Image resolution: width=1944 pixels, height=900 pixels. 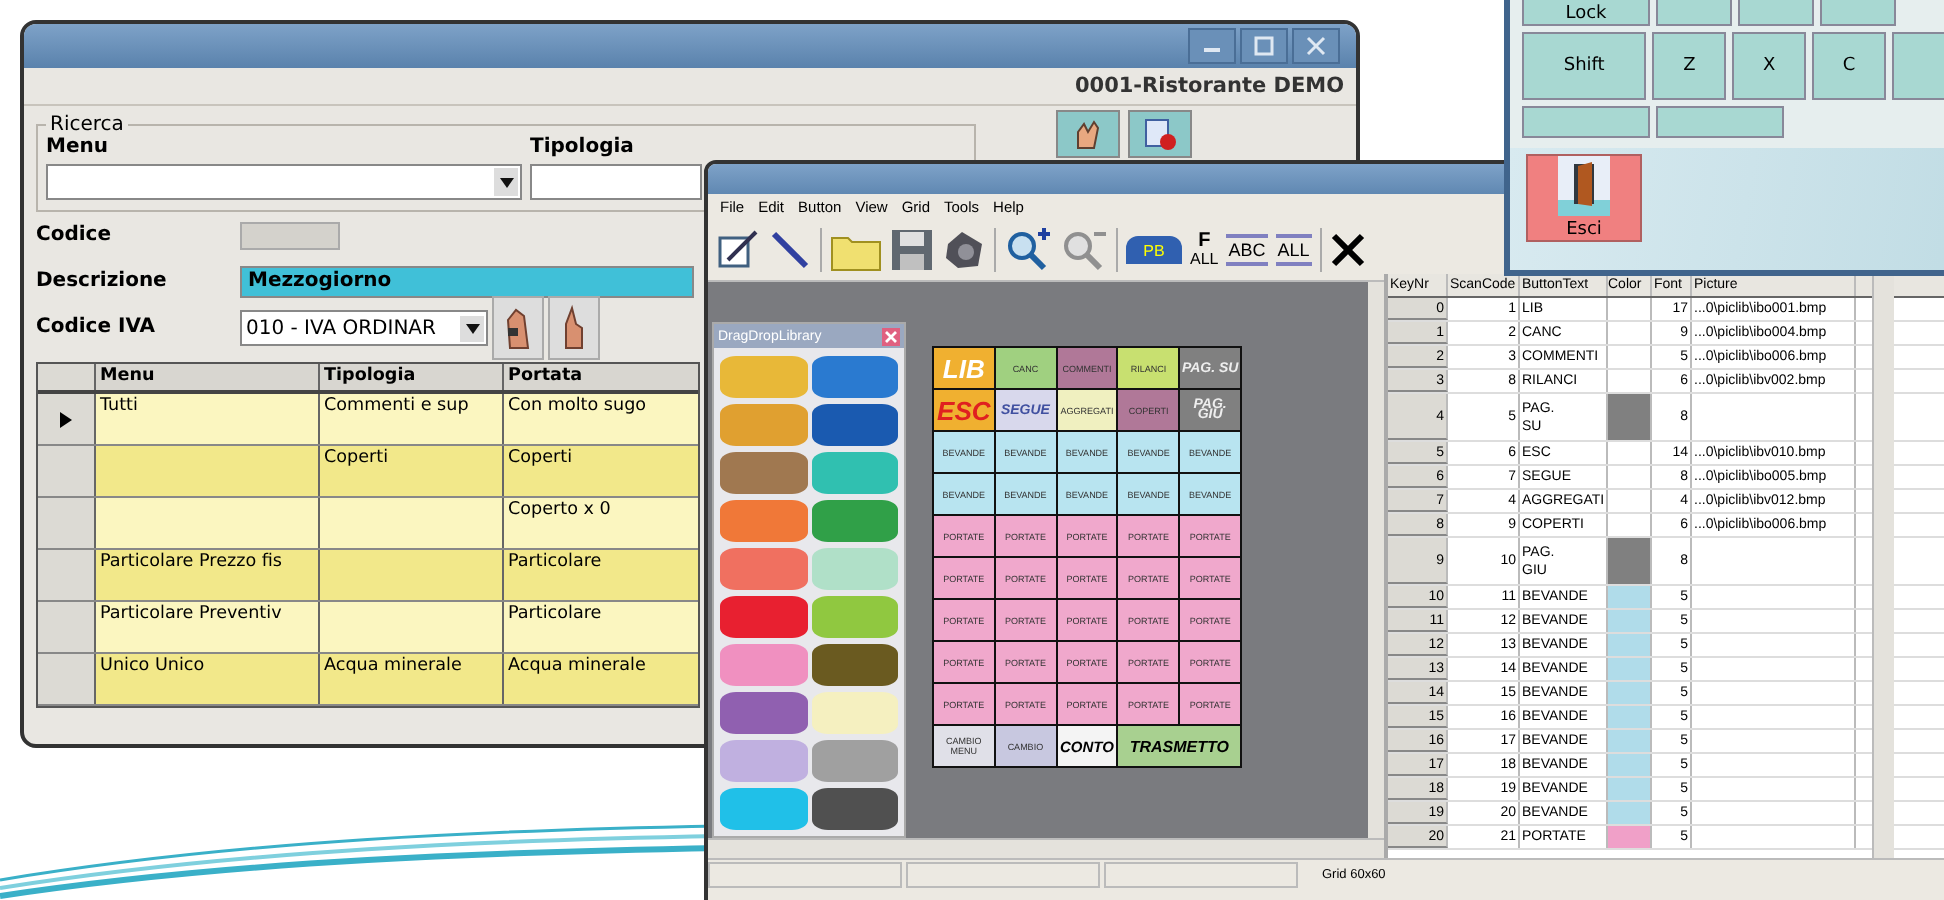 What do you see at coordinates (102, 281) in the screenshot?
I see `field-label: Descrizione` at bounding box center [102, 281].